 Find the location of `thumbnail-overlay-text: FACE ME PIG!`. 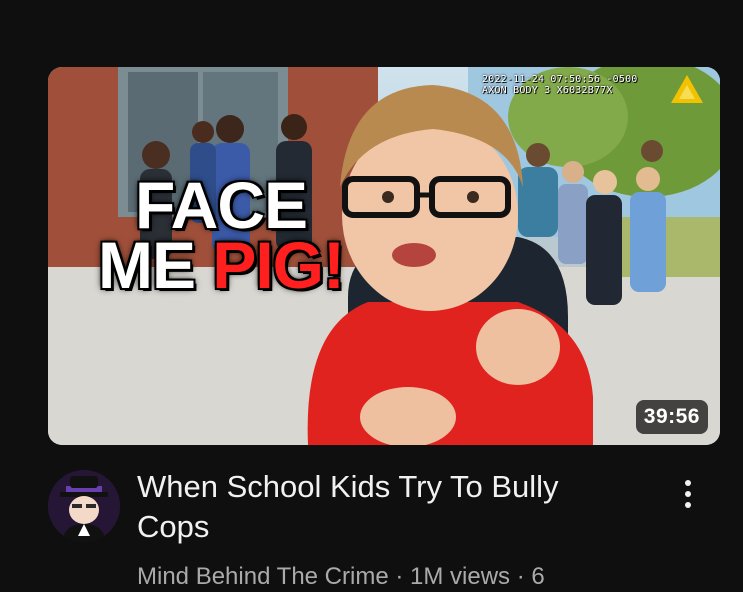

thumbnail-overlay-text: FACE ME PIG! is located at coordinates (221, 233).